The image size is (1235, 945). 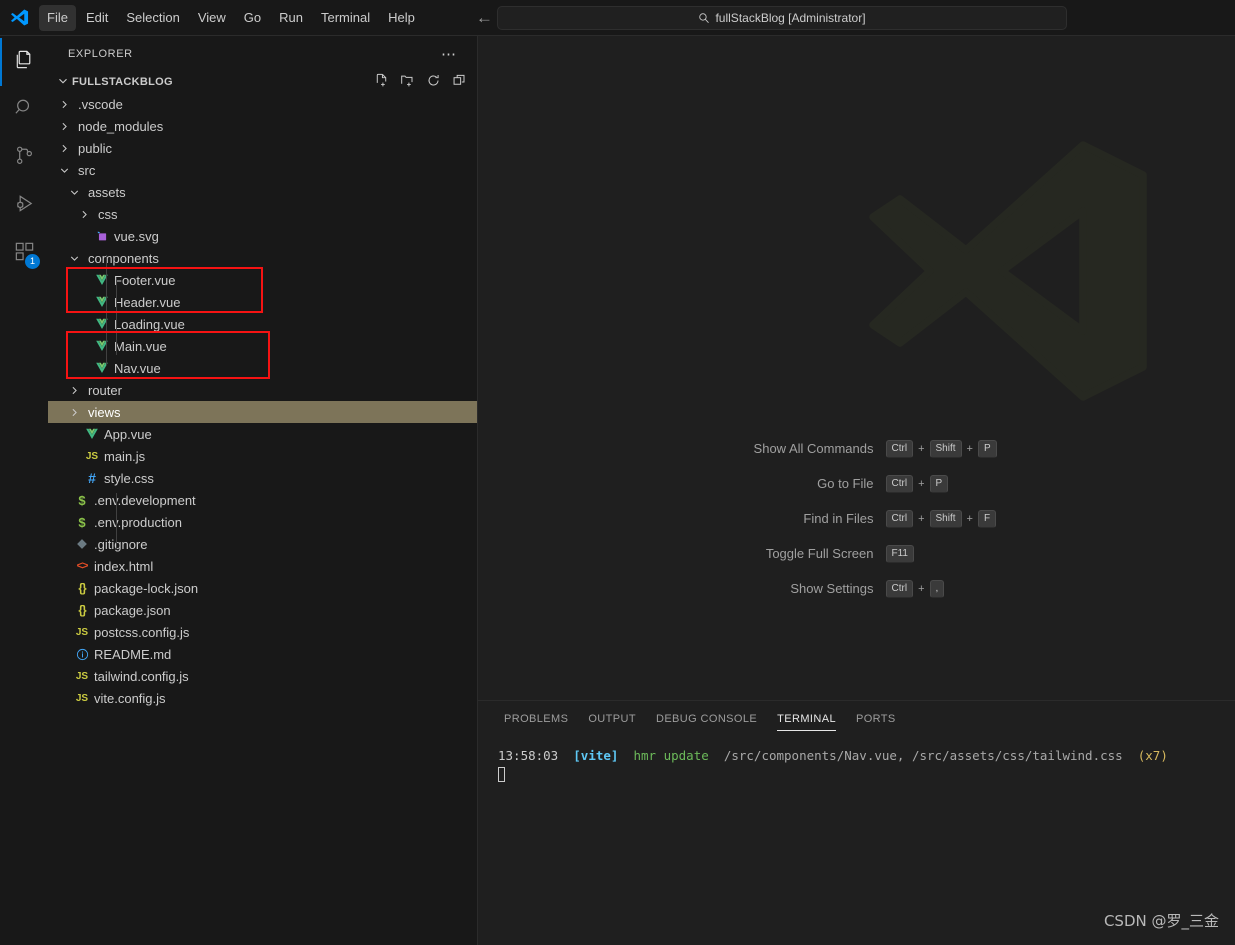 What do you see at coordinates (536, 718) in the screenshot?
I see `tab-problems: PROBLEMS` at bounding box center [536, 718].